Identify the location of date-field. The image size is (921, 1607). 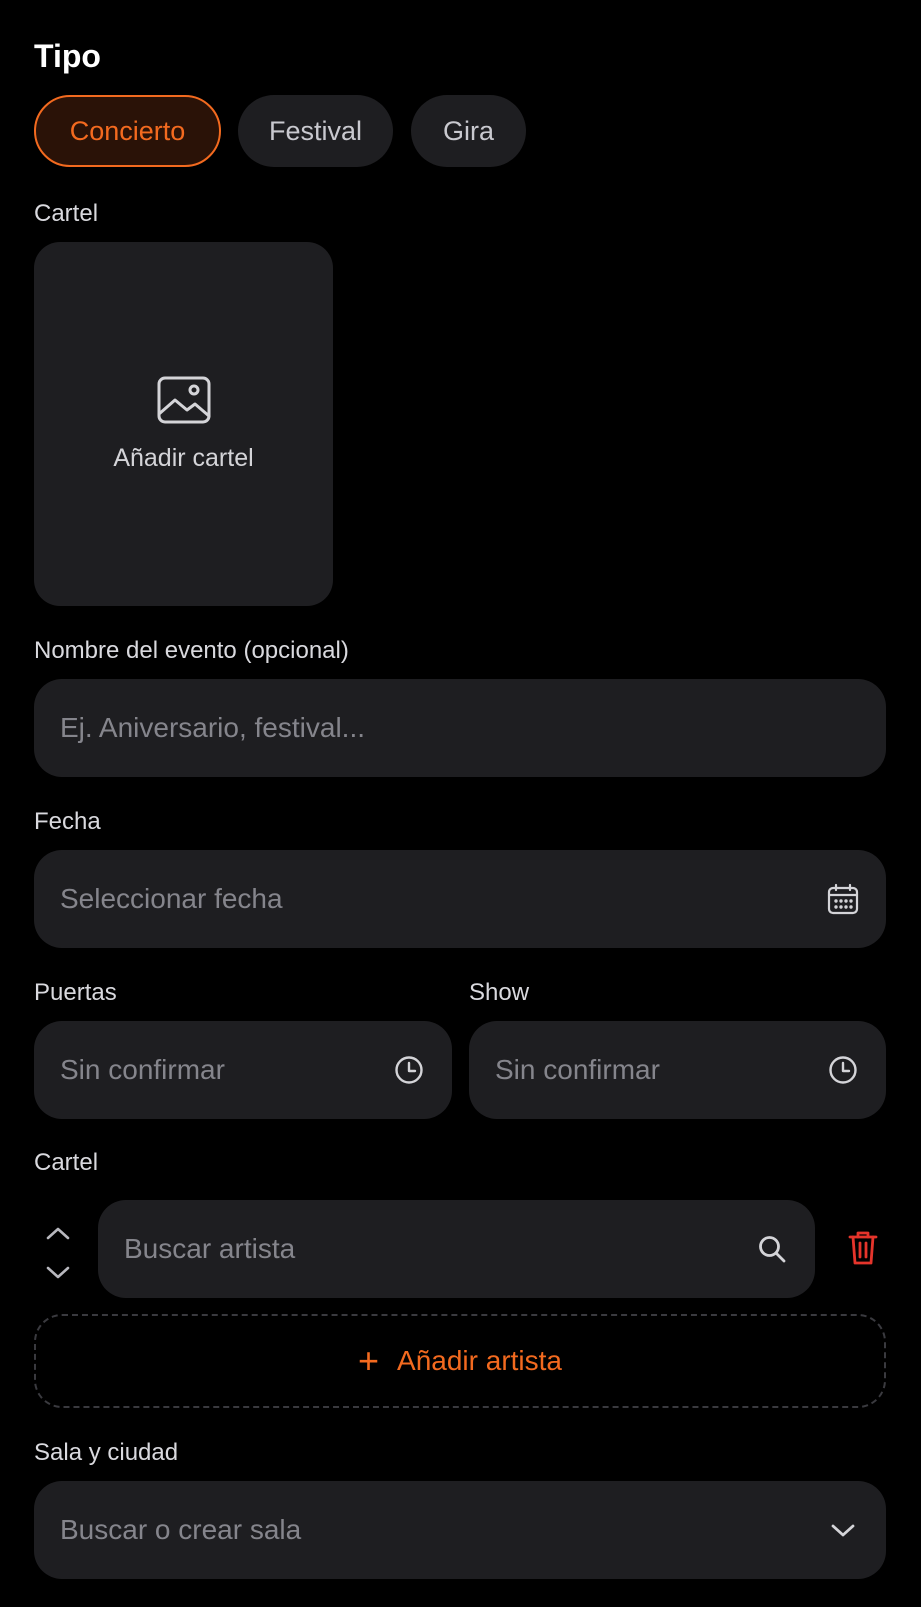
(460, 899).